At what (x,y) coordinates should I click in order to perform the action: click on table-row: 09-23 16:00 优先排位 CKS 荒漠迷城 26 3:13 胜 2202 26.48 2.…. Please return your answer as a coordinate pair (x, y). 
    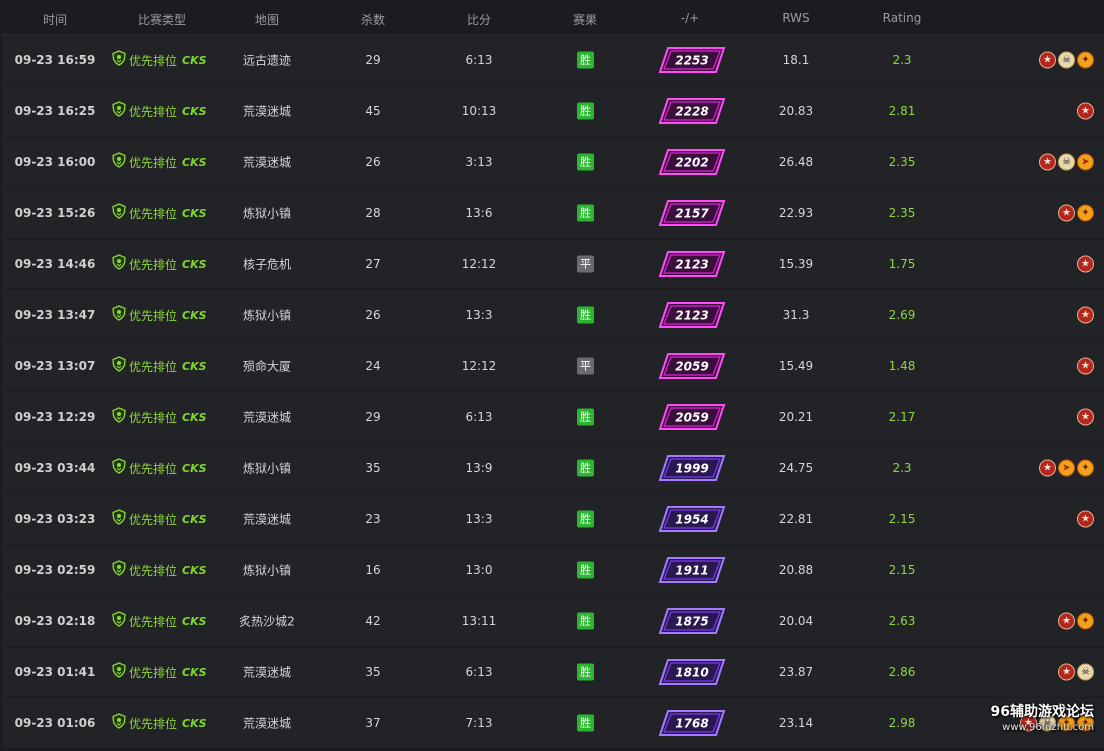
    Looking at the image, I should click on (553, 162).